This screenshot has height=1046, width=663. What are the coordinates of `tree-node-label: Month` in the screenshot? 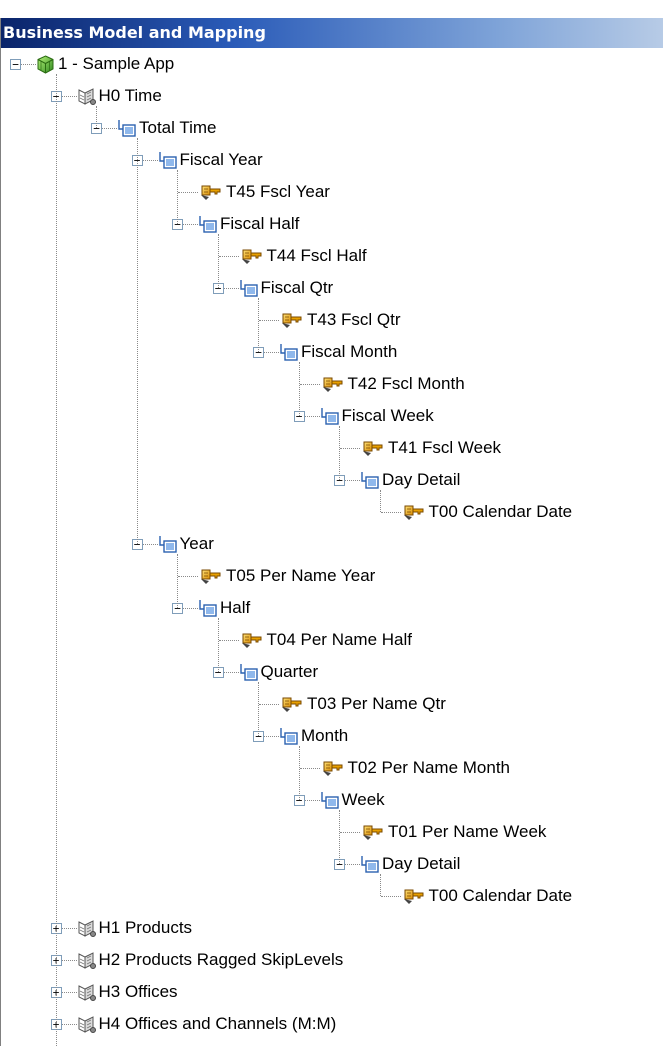 It's located at (324, 736).